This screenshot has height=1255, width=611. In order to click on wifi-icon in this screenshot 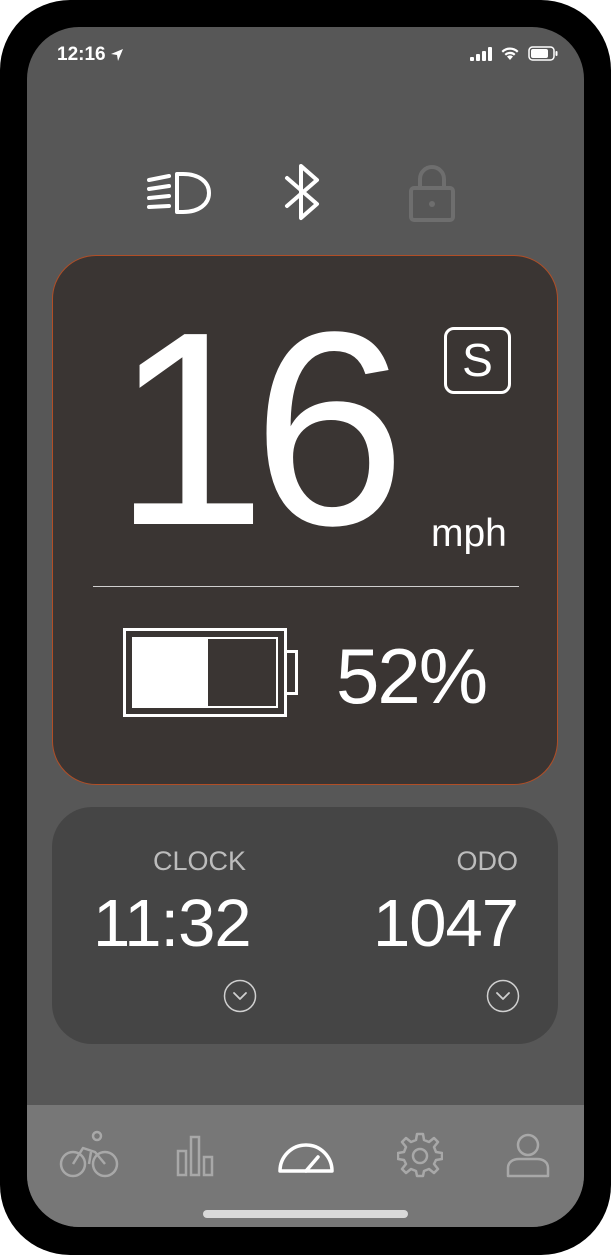, I will do `click(510, 53)`.